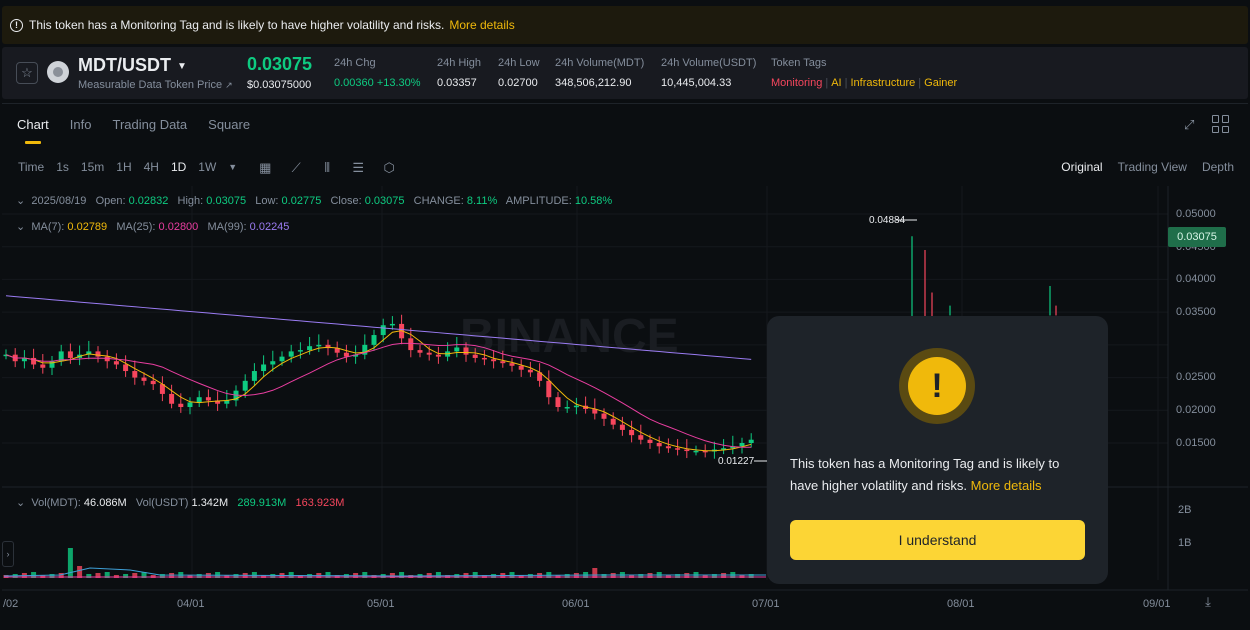 This screenshot has width=1250, height=630. I want to click on y-tick: 0.02500, so click(1196, 377).